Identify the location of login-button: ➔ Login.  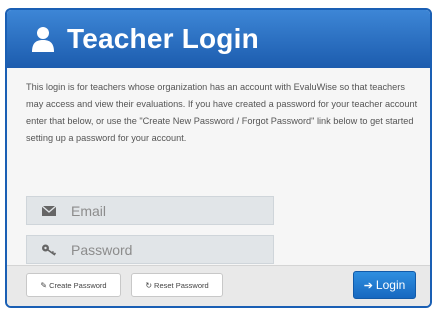
(384, 285).